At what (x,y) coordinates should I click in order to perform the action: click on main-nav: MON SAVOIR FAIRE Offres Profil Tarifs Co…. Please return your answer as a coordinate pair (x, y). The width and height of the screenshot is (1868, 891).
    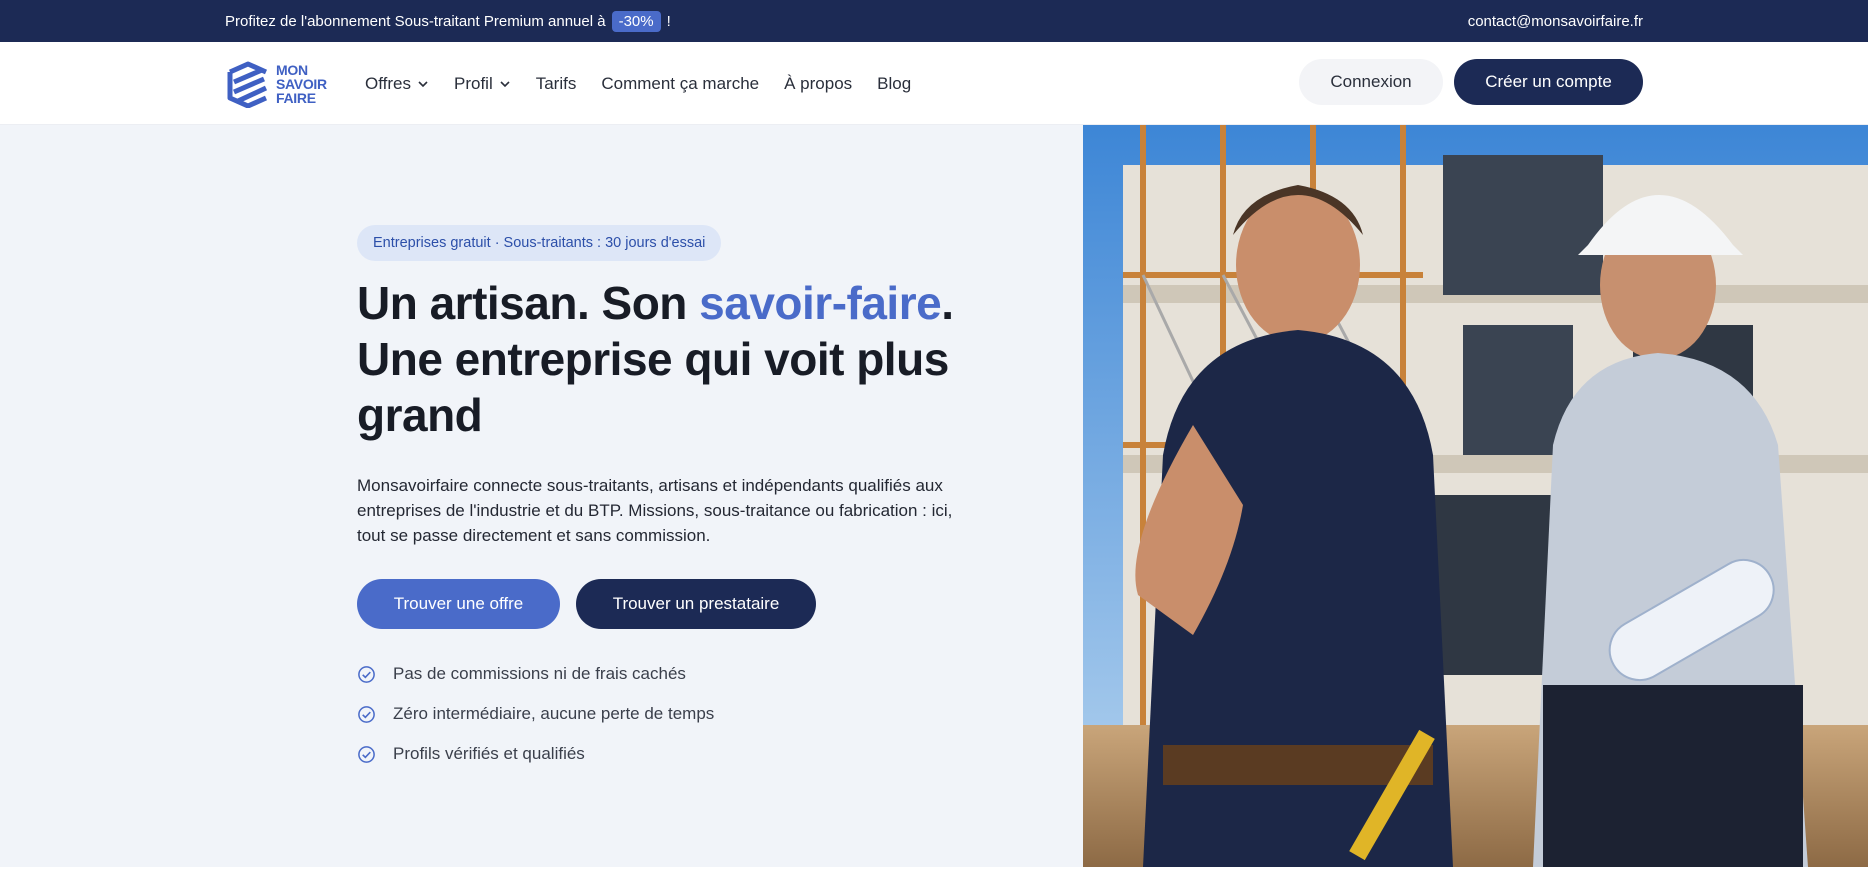
    Looking at the image, I should click on (934, 83).